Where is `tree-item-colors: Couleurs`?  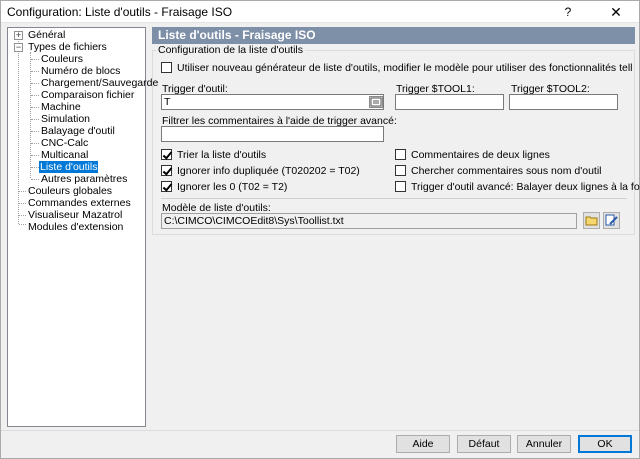 tree-item-colors: Couleurs is located at coordinates (62, 59).